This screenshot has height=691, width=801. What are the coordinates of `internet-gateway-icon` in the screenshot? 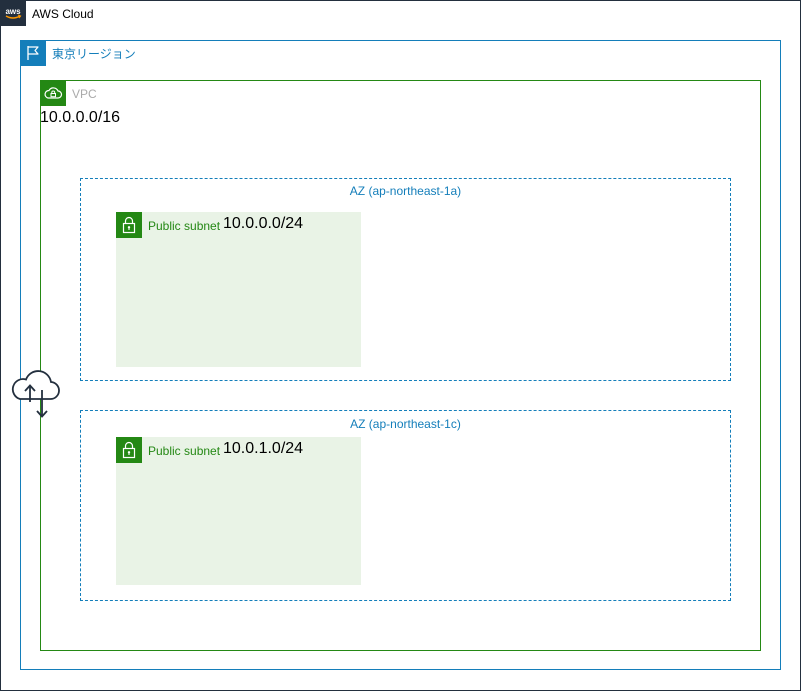 It's located at (36, 392).